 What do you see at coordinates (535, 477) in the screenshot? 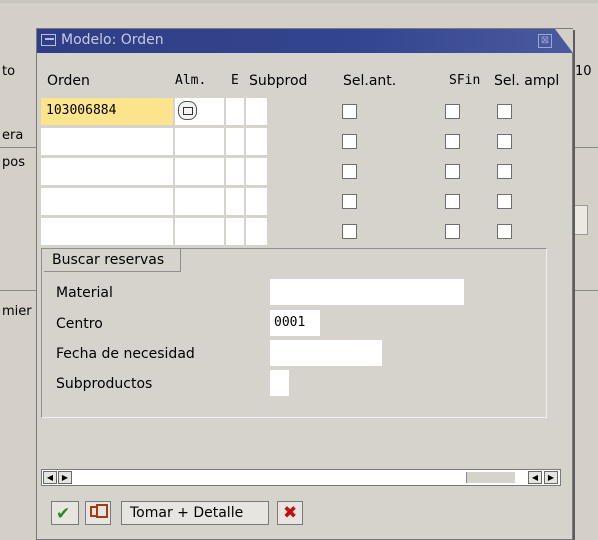
I see `scroll-page-left-icon: ◀` at bounding box center [535, 477].